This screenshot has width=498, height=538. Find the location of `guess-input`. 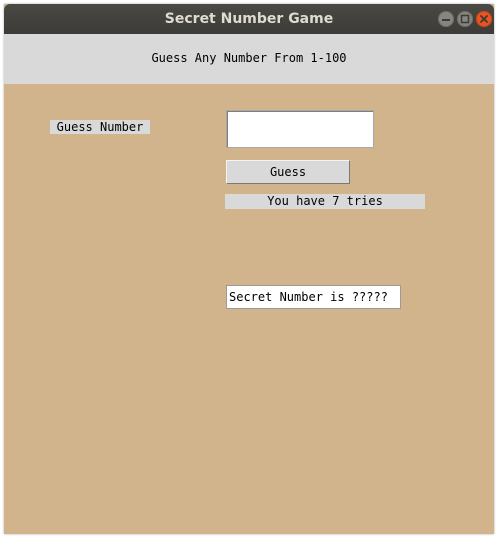

guess-input is located at coordinates (300, 129).